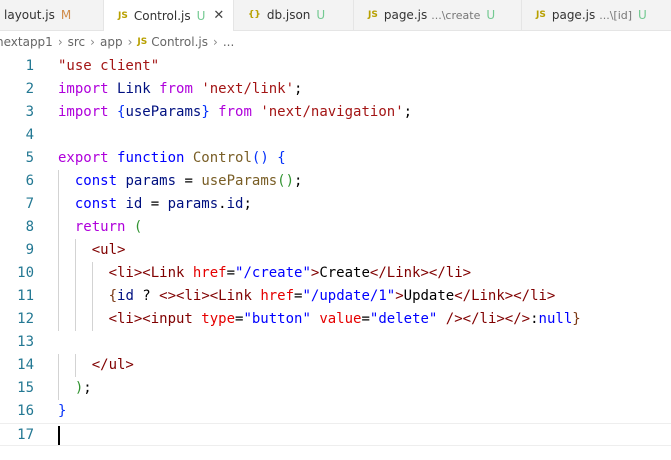 Image resolution: width=671 pixels, height=460 pixels. Describe the element at coordinates (29, 135) in the screenshot. I see `line-number: 4` at that location.